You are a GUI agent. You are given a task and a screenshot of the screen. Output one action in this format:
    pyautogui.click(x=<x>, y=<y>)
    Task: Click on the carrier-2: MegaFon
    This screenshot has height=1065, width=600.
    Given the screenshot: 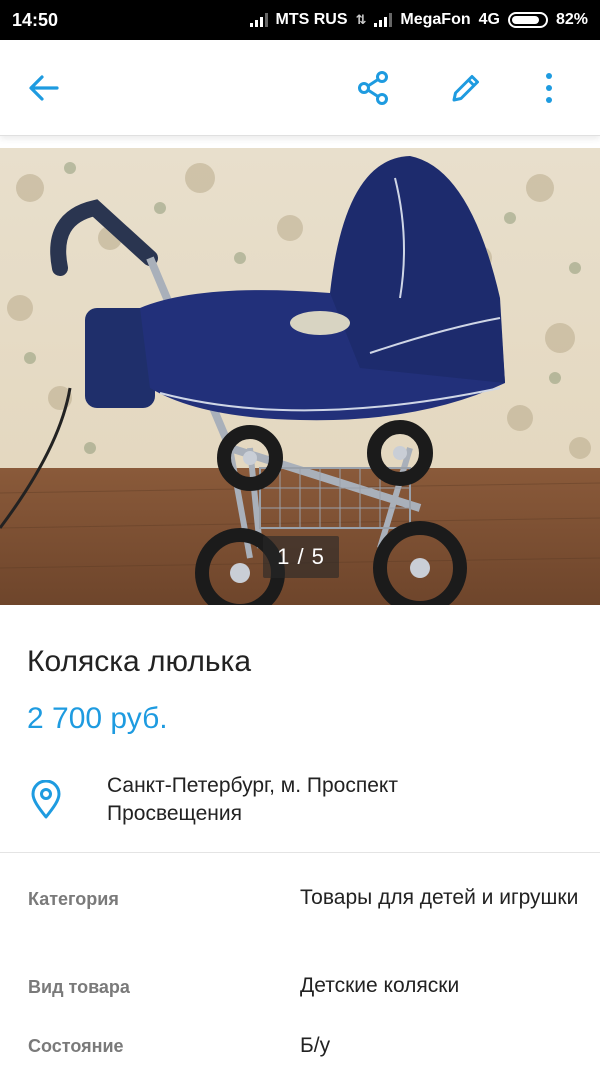 What is the action you would take?
    pyautogui.click(x=435, y=19)
    